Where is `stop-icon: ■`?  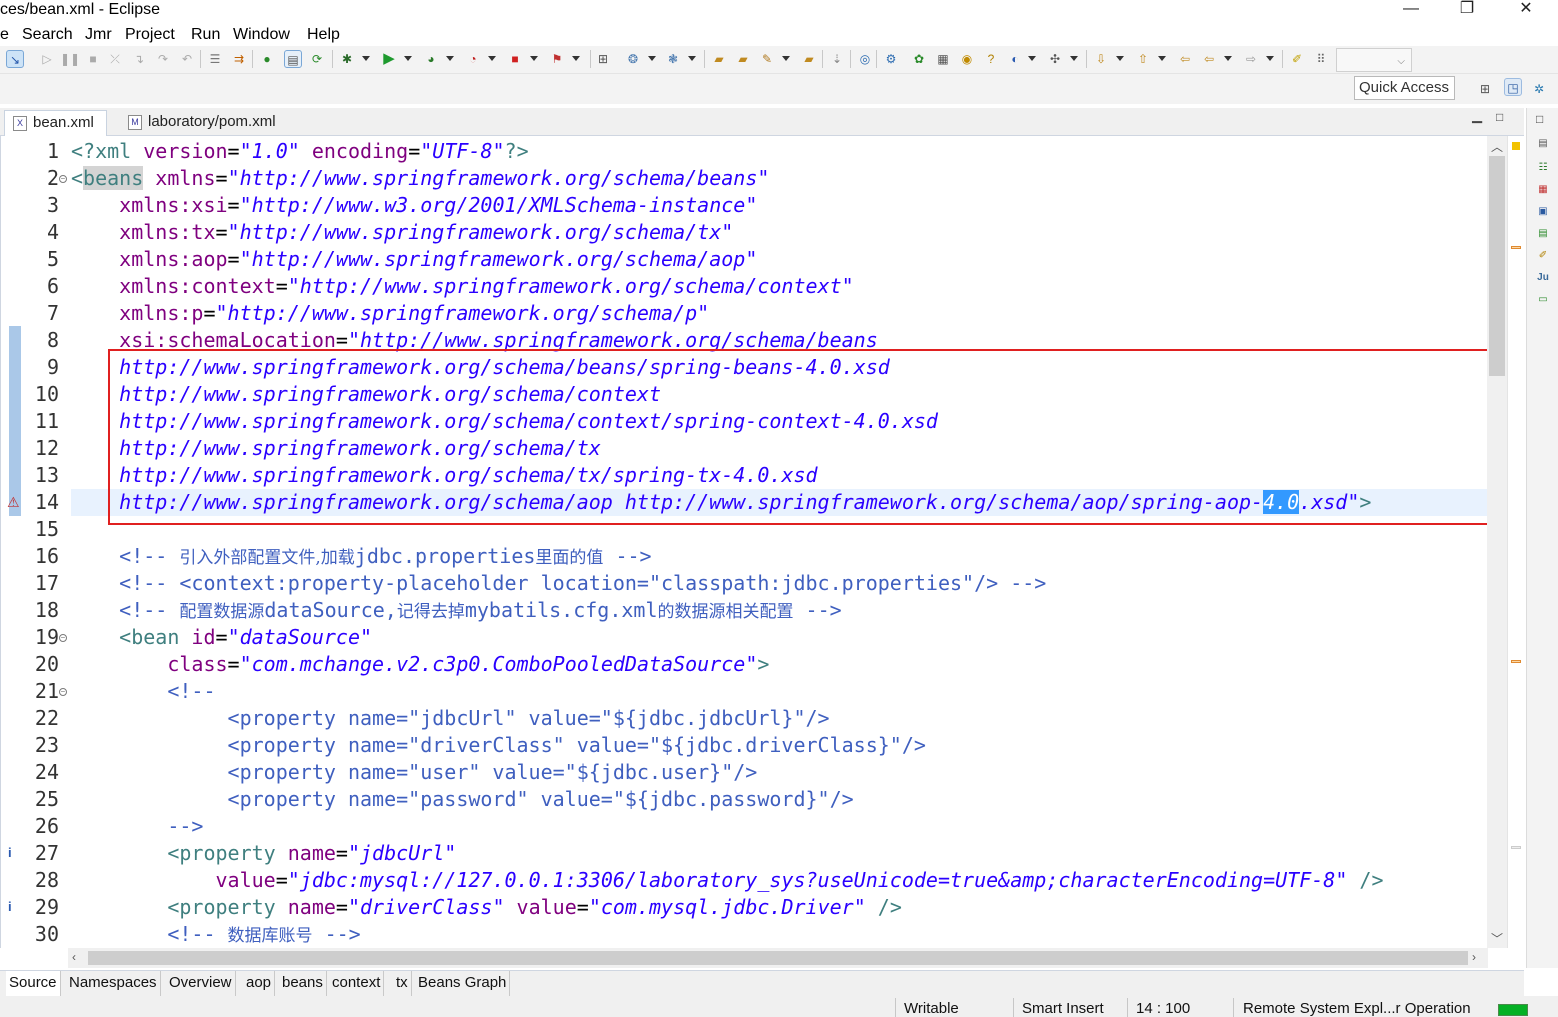 stop-icon: ■ is located at coordinates (515, 59).